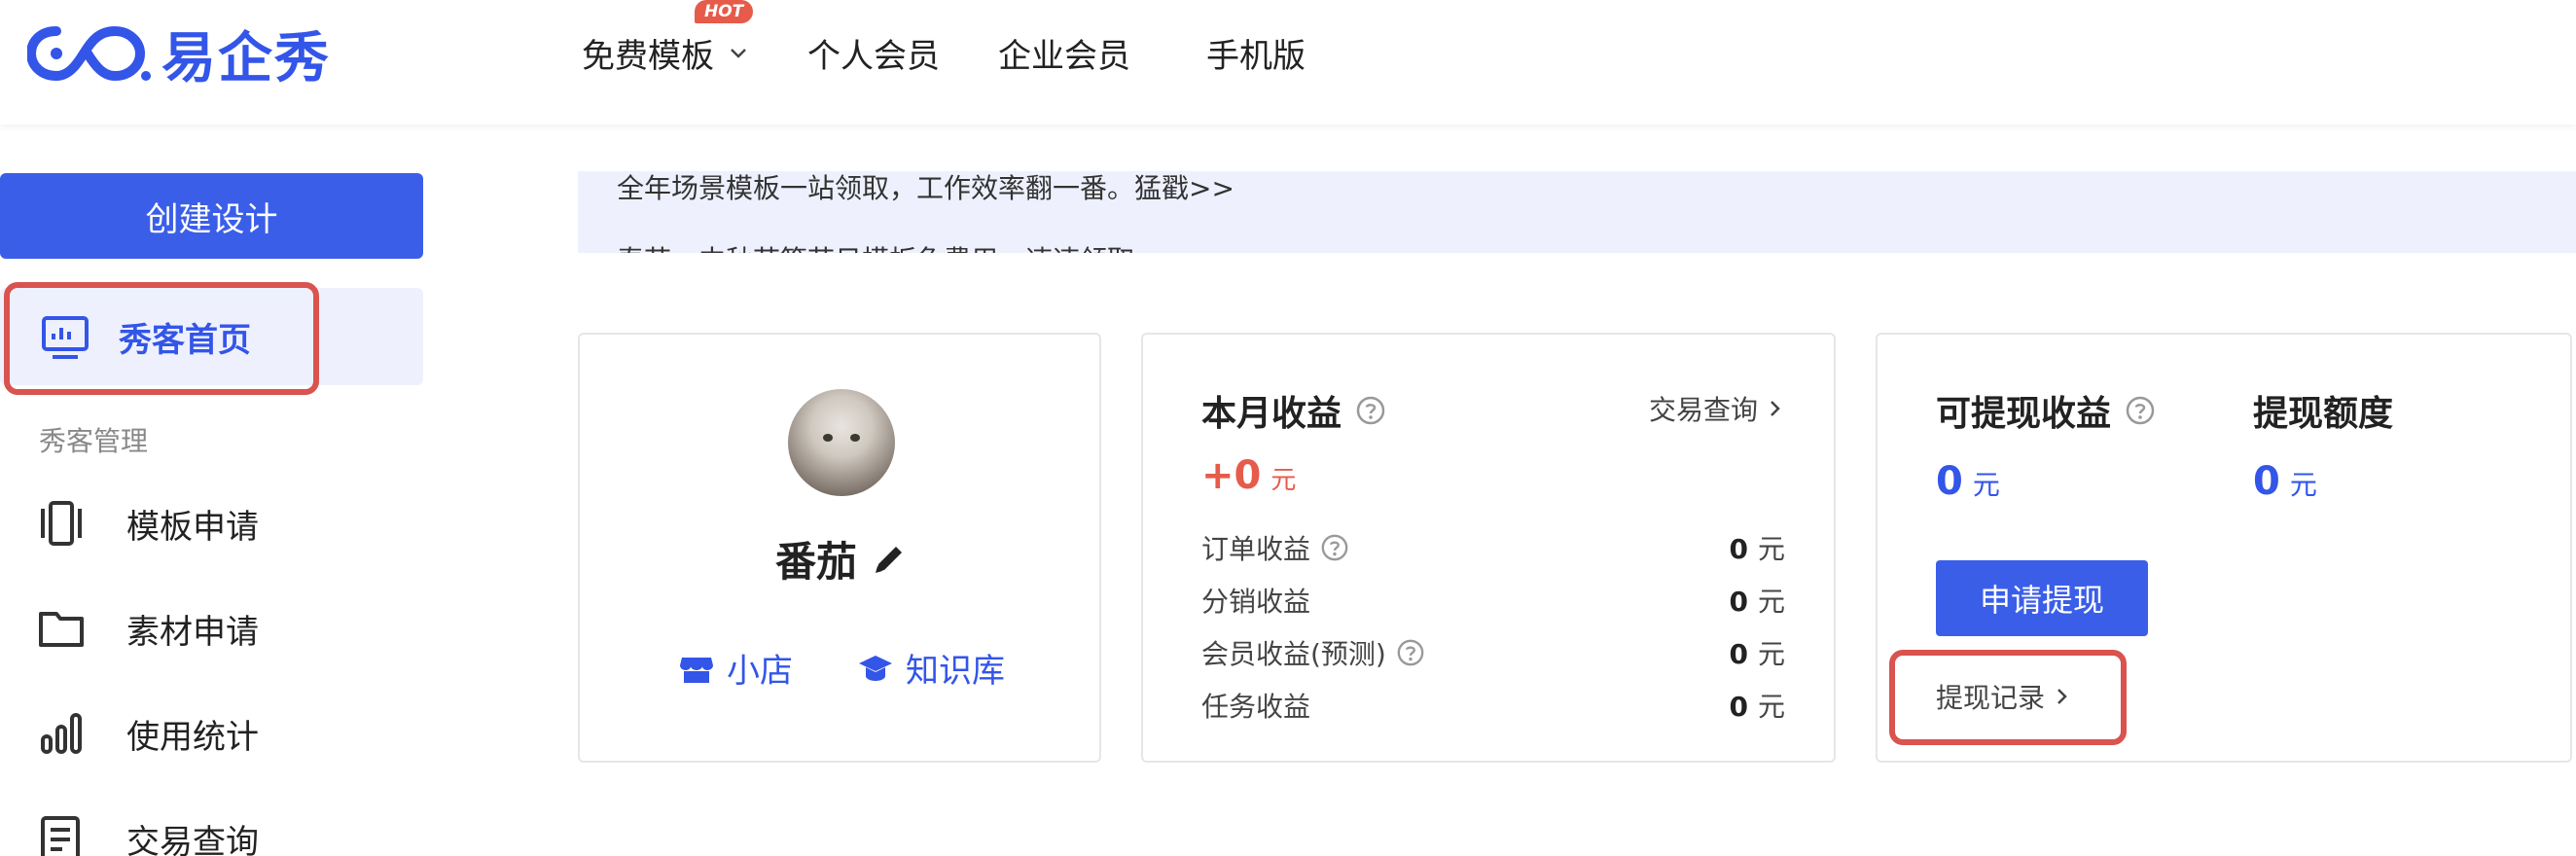 This screenshot has width=2576, height=856. What do you see at coordinates (1283, 480) in the screenshot?
I see `income-unit: 元` at bounding box center [1283, 480].